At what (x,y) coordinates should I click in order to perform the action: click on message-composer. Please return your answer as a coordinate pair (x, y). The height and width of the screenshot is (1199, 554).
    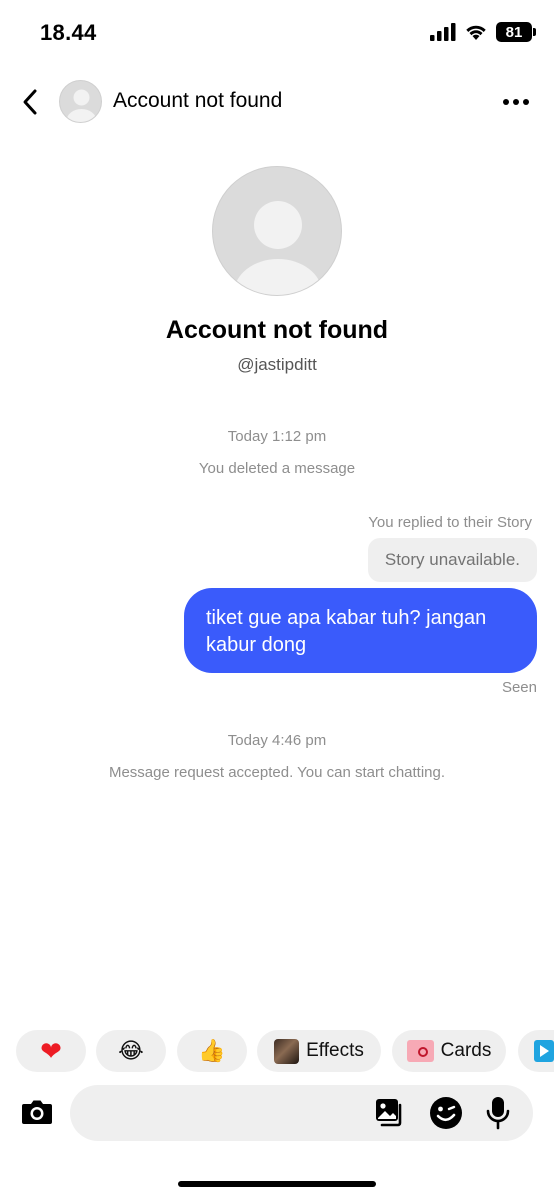
    Looking at the image, I should click on (301, 1113).